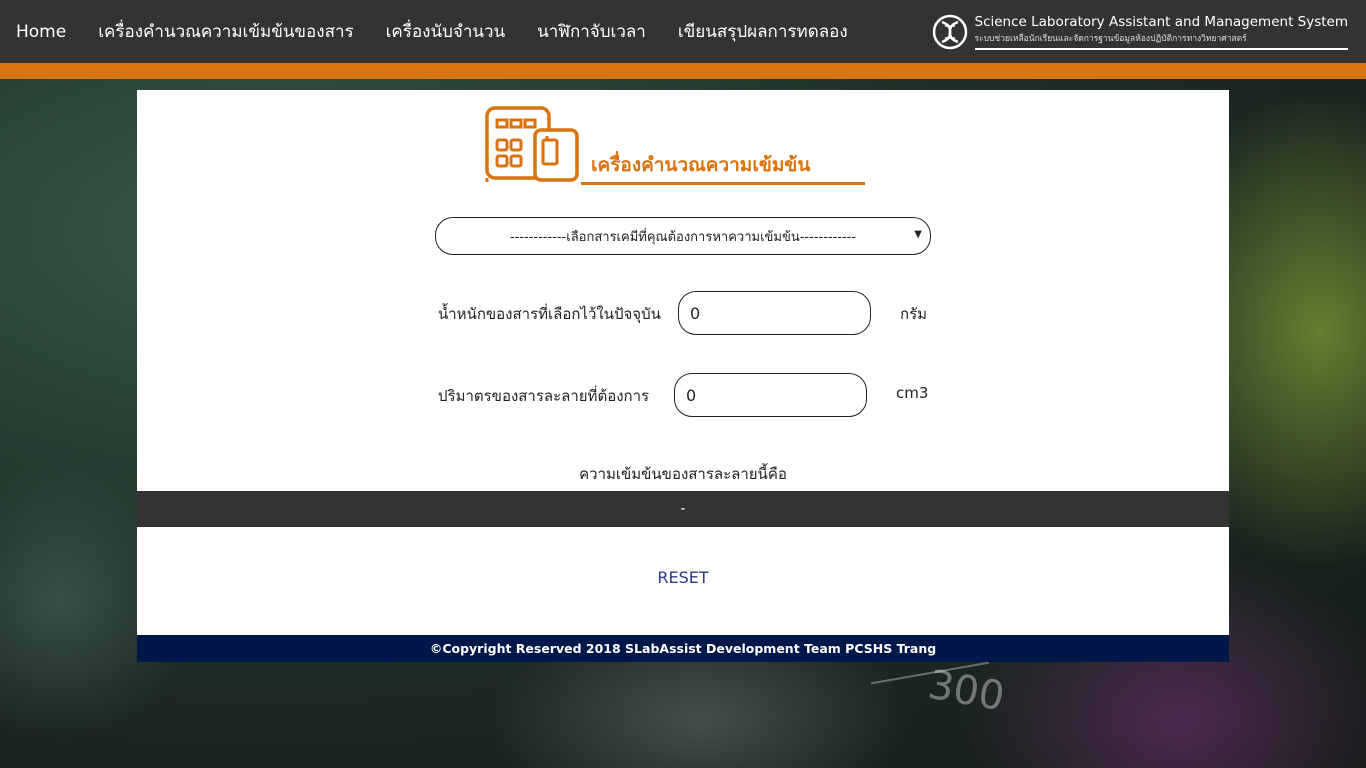 This screenshot has height=768, width=1366. I want to click on brand-underline, so click(1161, 49).